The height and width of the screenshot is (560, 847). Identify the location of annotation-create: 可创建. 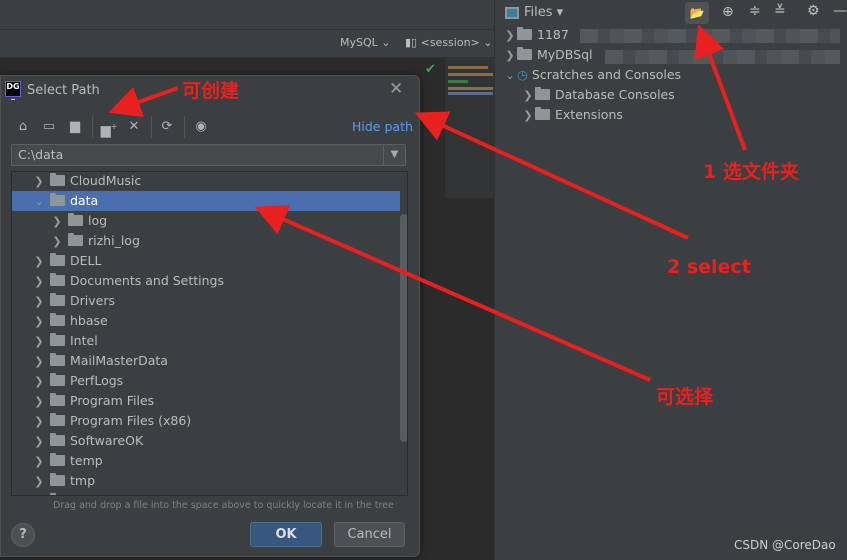
(211, 91).